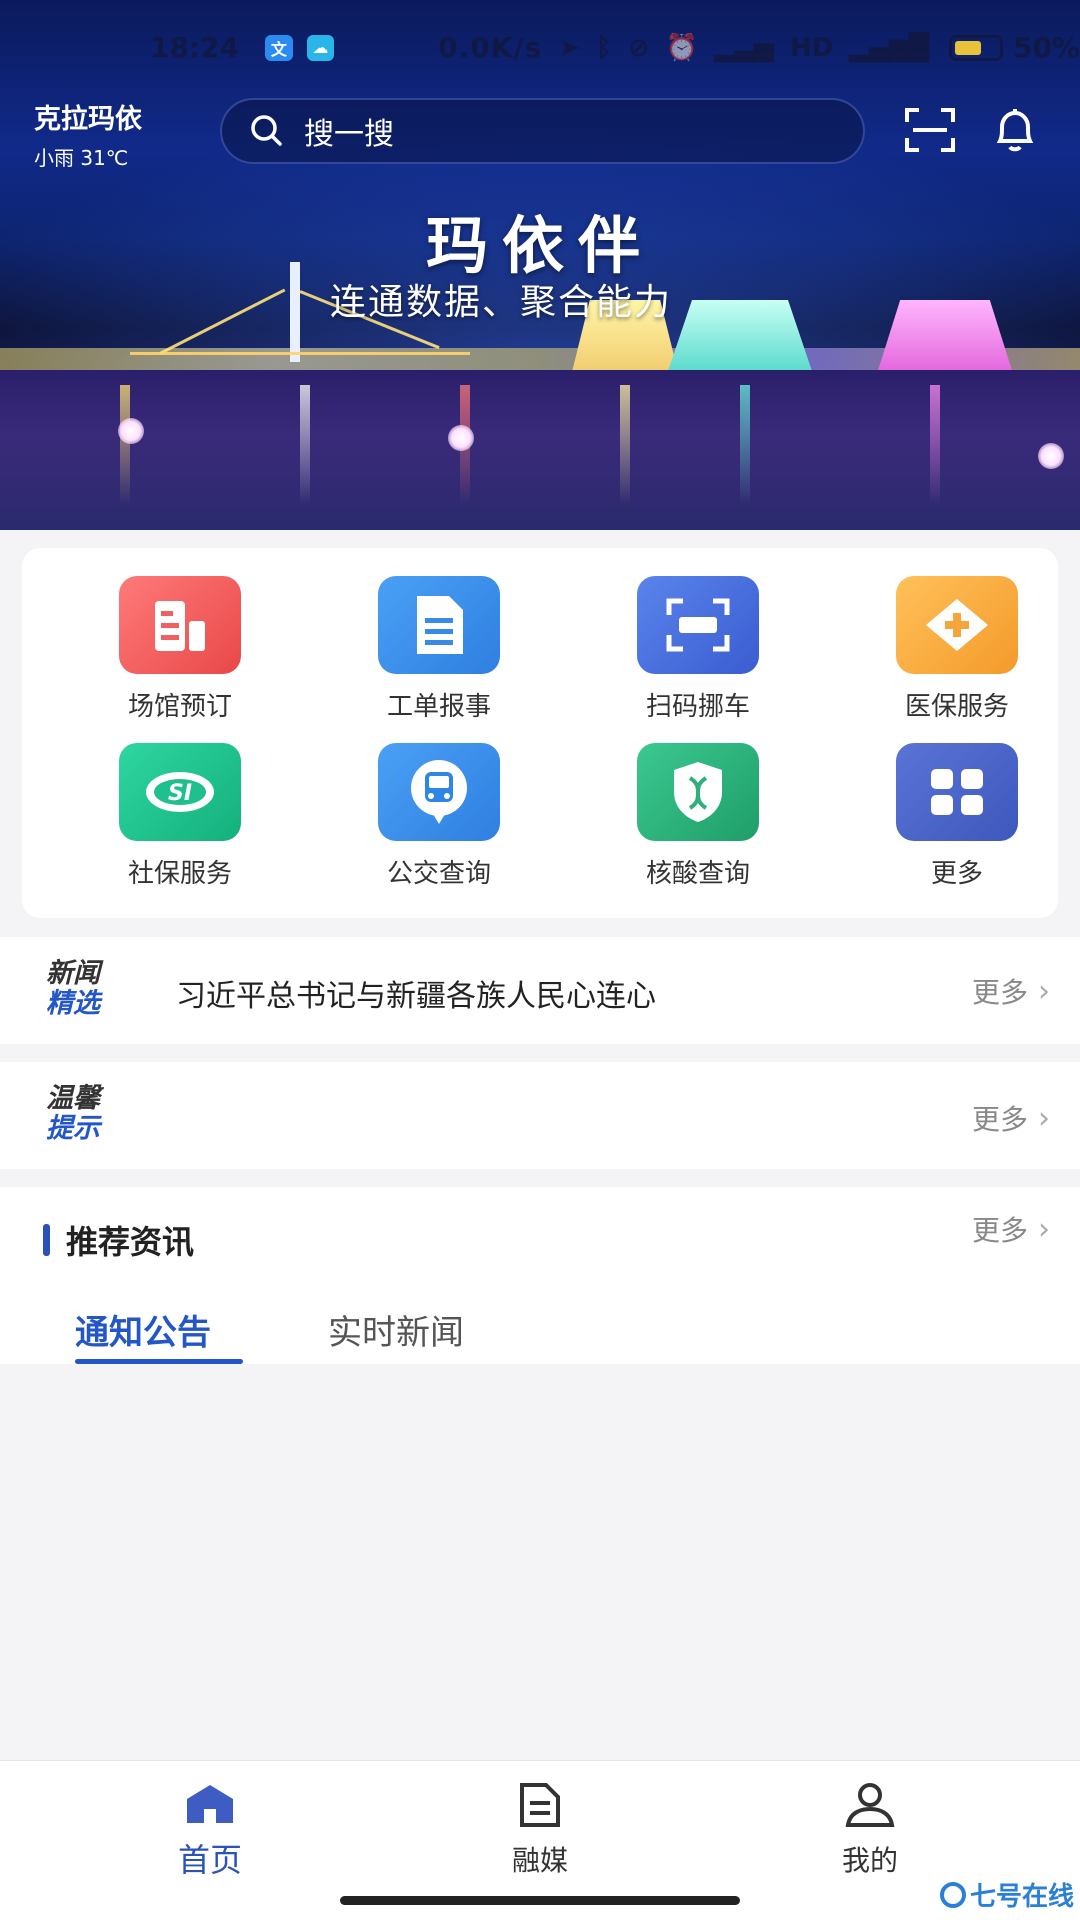 The width and height of the screenshot is (1080, 1920). I want to click on service-label: 更多, so click(956, 874).